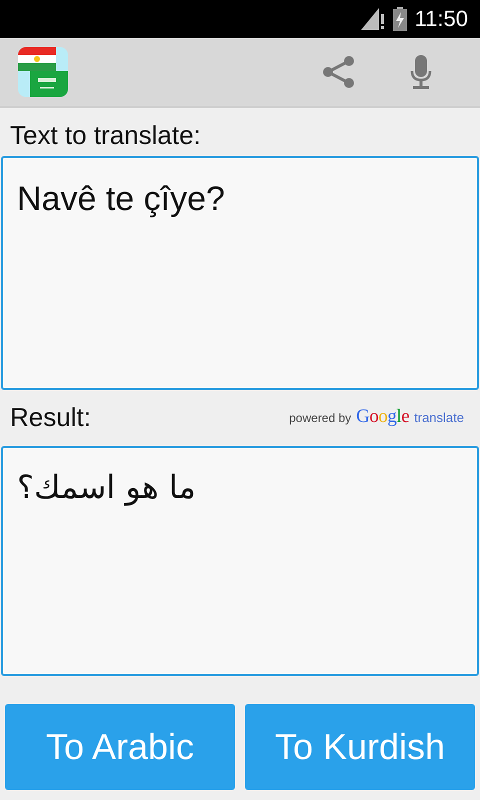 The height and width of the screenshot is (800, 480). Describe the element at coordinates (383, 417) in the screenshot. I see `brand-logo: Google` at that location.